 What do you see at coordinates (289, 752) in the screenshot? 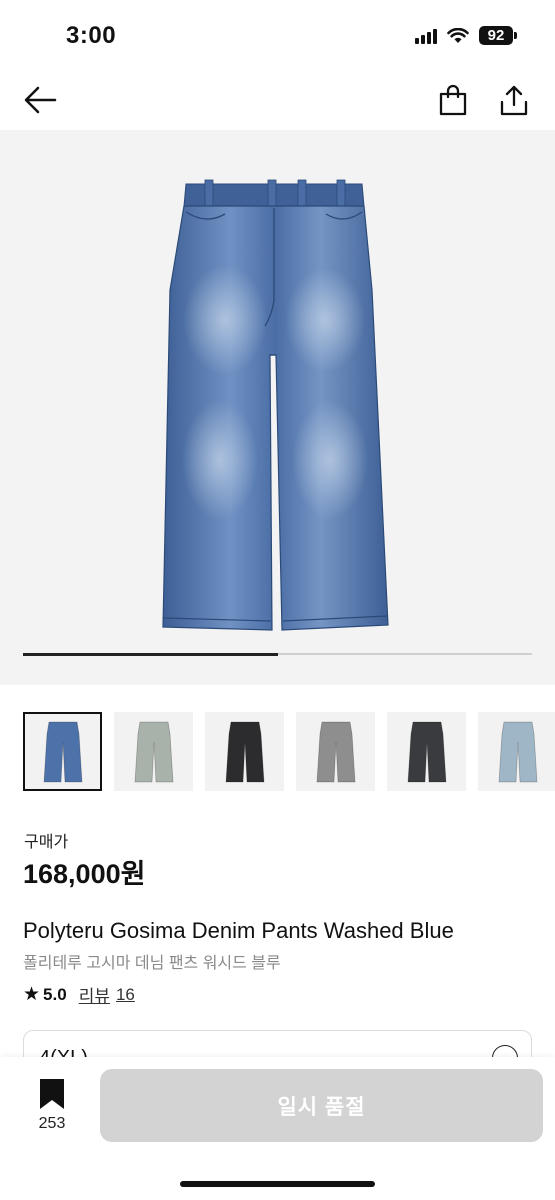
I see `thumbnail-strip` at bounding box center [289, 752].